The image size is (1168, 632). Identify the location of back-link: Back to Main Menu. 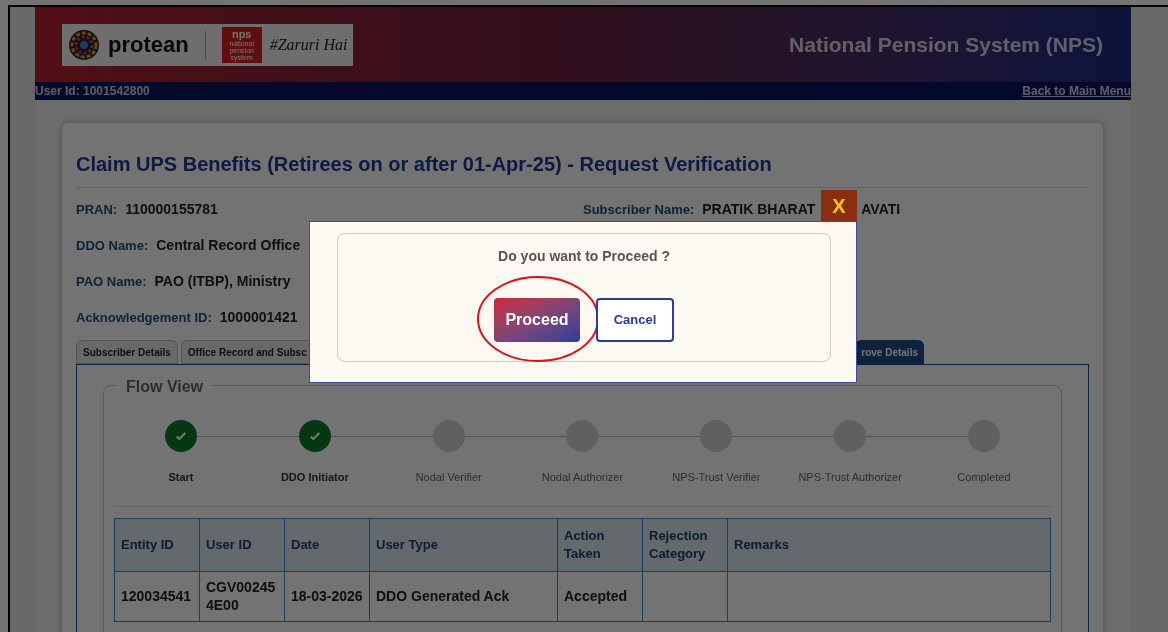
(1076, 91).